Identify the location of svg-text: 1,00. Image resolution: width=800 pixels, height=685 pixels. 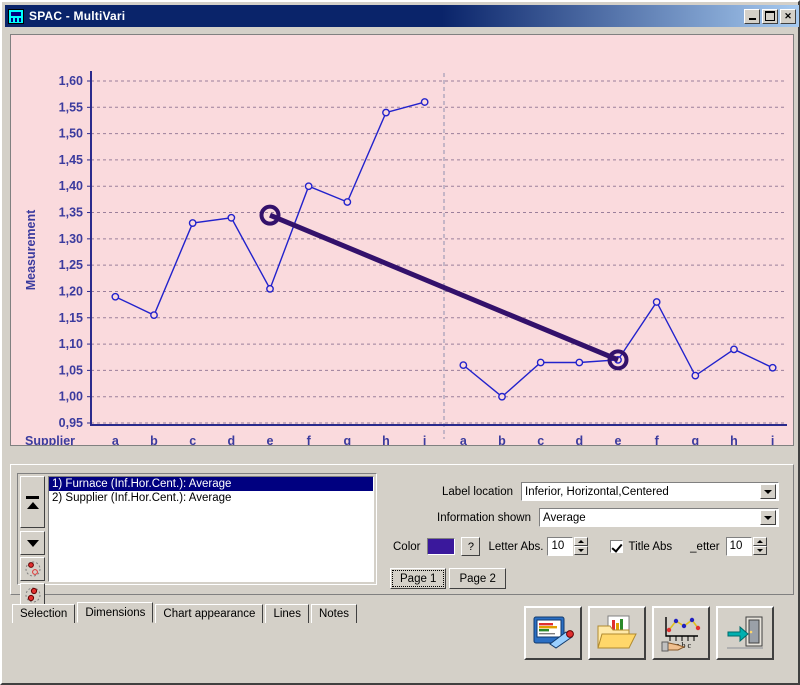
(71, 397).